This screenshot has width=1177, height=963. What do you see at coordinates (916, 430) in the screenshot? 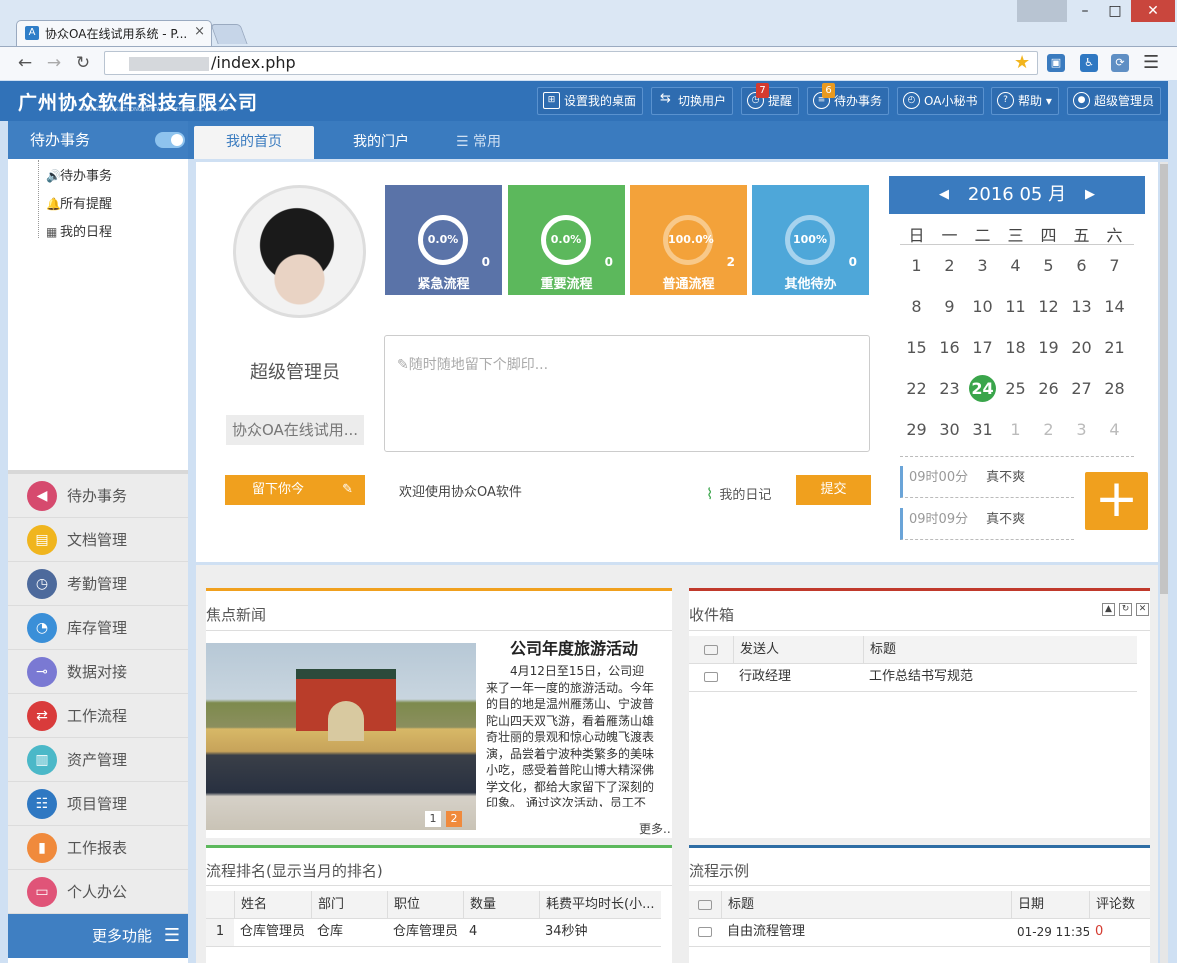
I see `calendar-day: 29` at bounding box center [916, 430].